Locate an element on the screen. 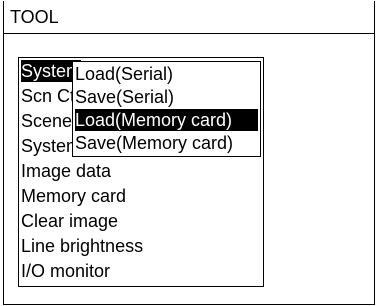  title-divider is located at coordinates (189, 33).